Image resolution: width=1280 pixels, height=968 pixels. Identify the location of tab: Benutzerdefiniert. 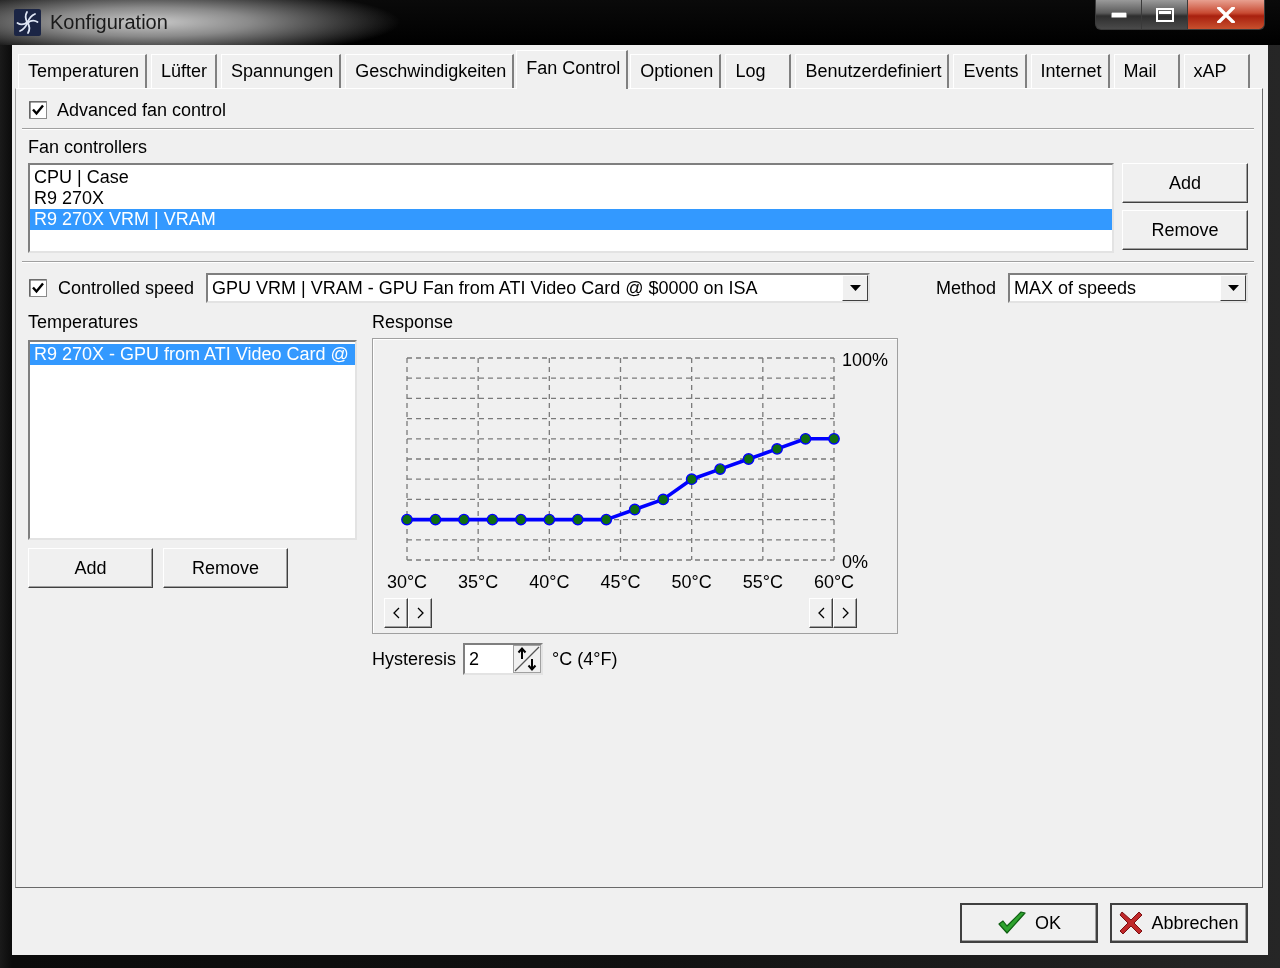
(872, 71).